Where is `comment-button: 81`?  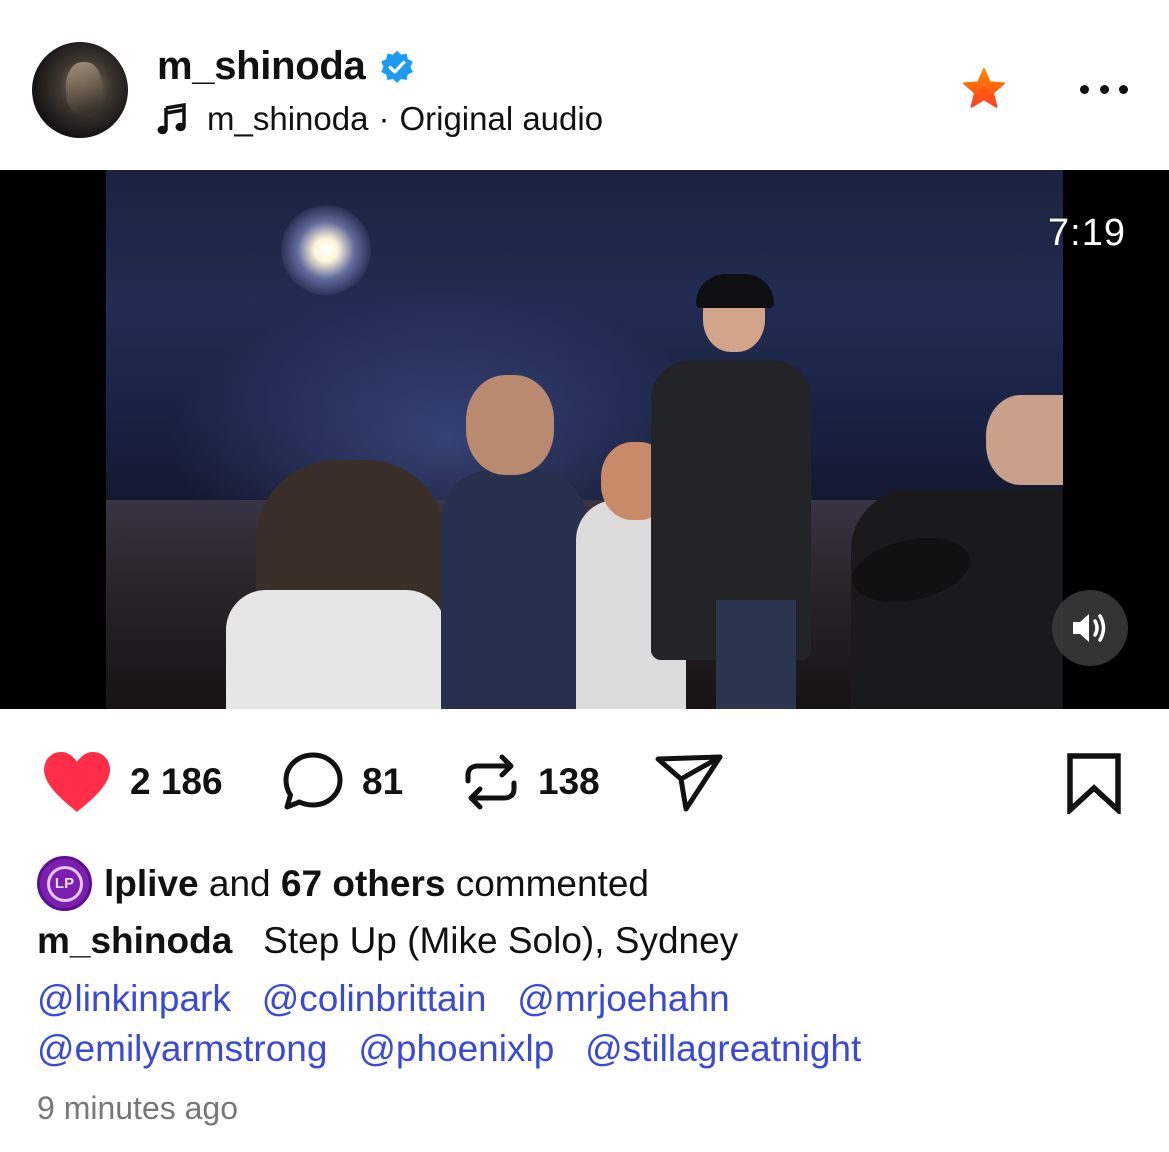 comment-button: 81 is located at coordinates (341, 782).